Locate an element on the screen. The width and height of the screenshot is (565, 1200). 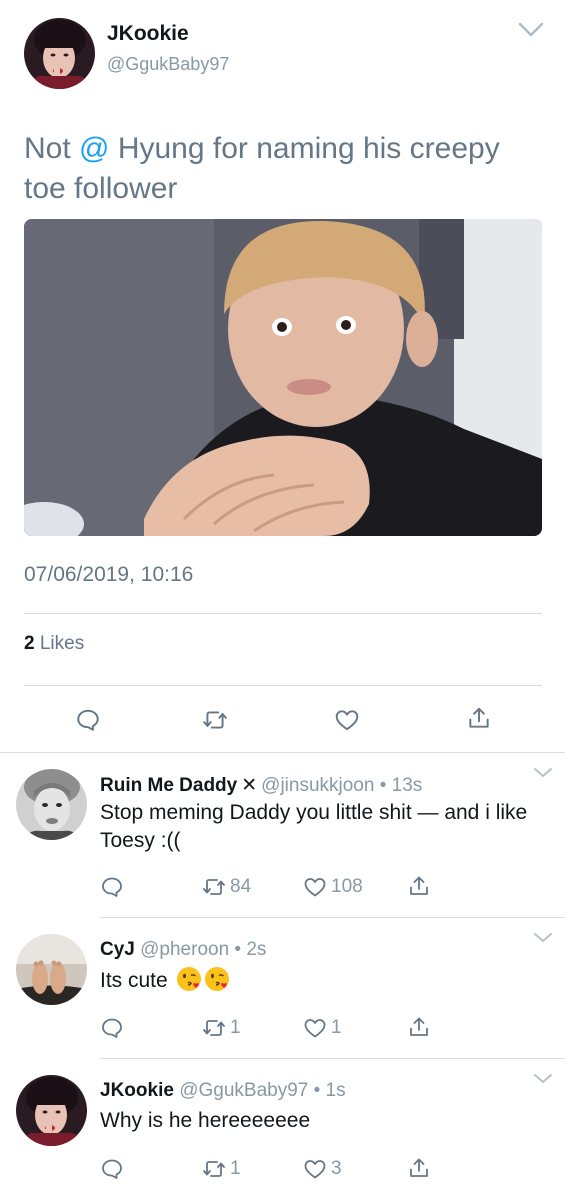
reply-meta: @GgukBaby97 • 1s is located at coordinates (262, 1090).